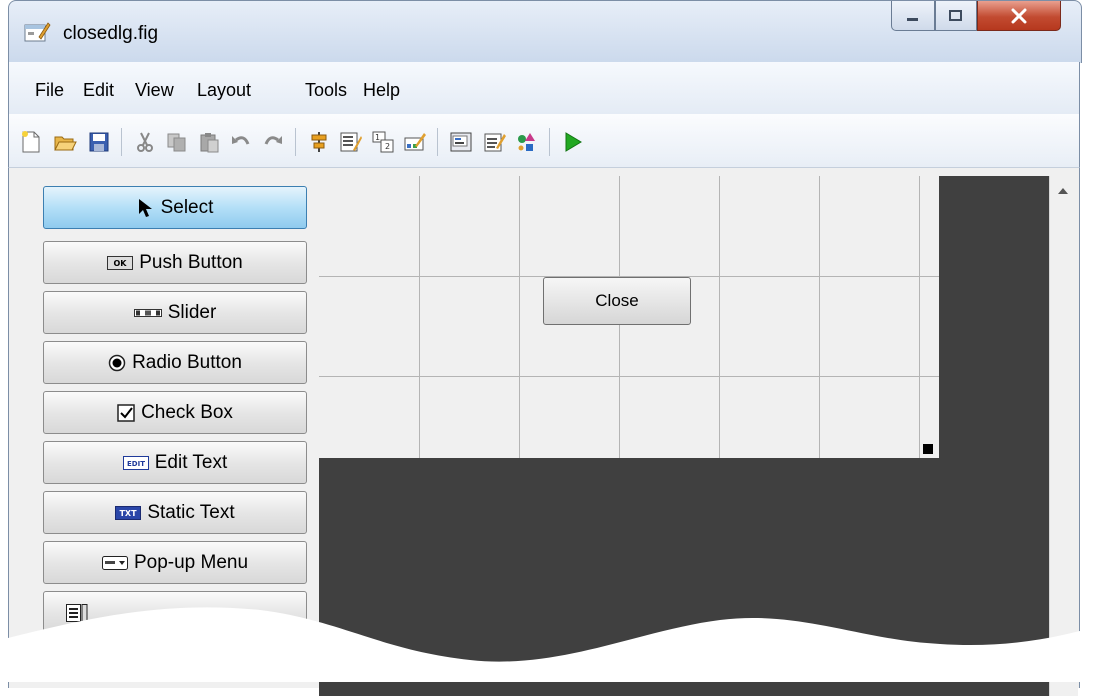 Image resolution: width=1098 pixels, height=696 pixels. I want to click on property-inspector-icon, so click(495, 142).